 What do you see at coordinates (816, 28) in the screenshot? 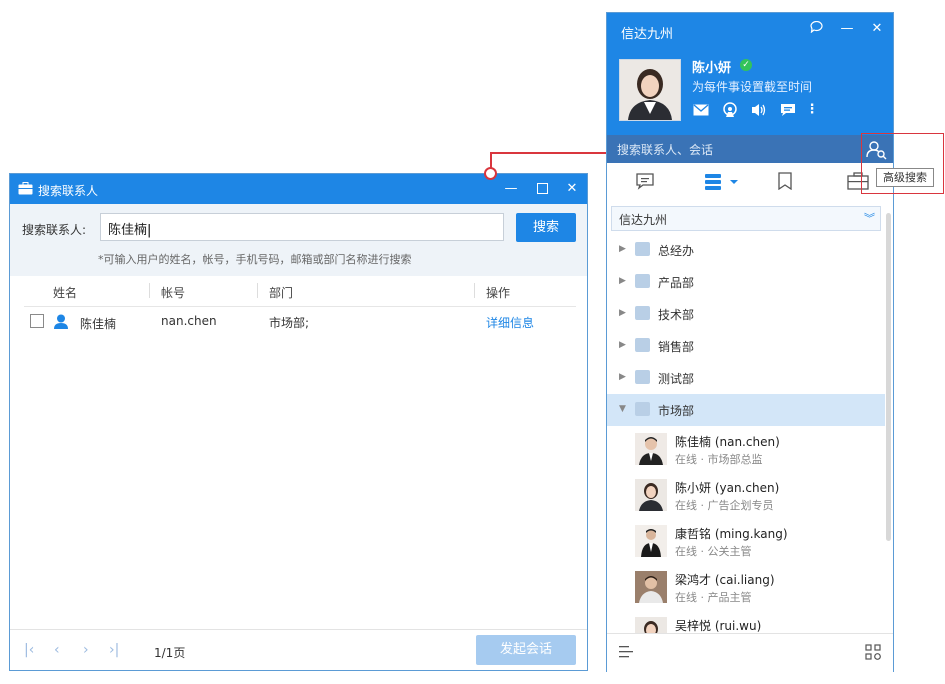
I see `chat-bubble-icon` at bounding box center [816, 28].